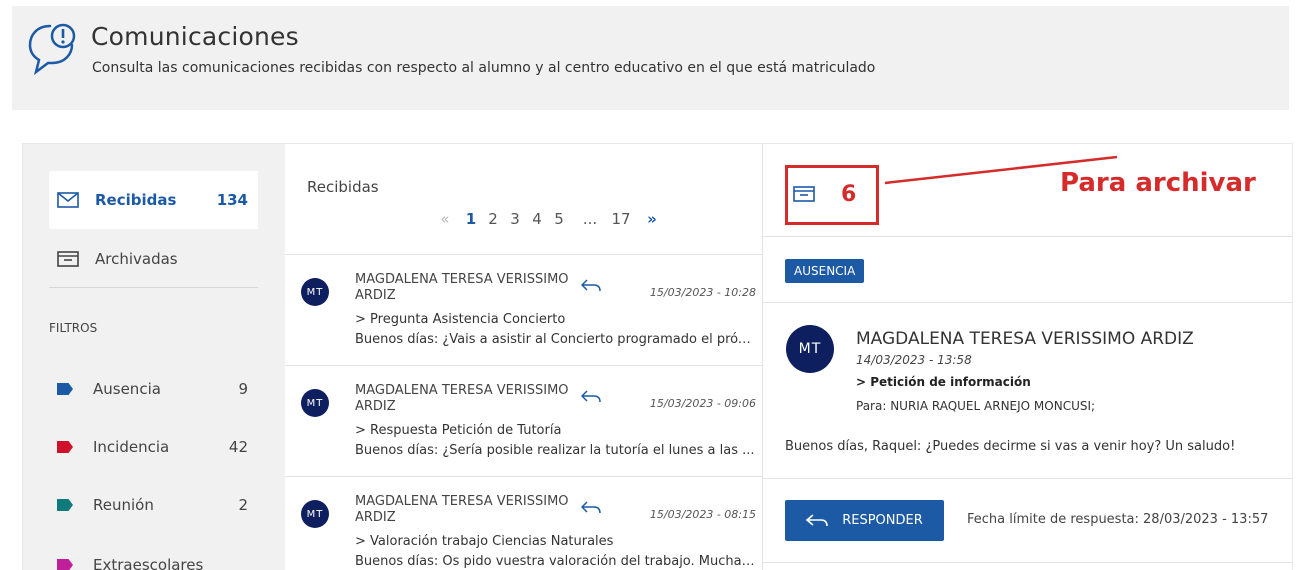 This screenshot has width=1301, height=570. I want to click on sidebar-item-count: 134, so click(232, 200).